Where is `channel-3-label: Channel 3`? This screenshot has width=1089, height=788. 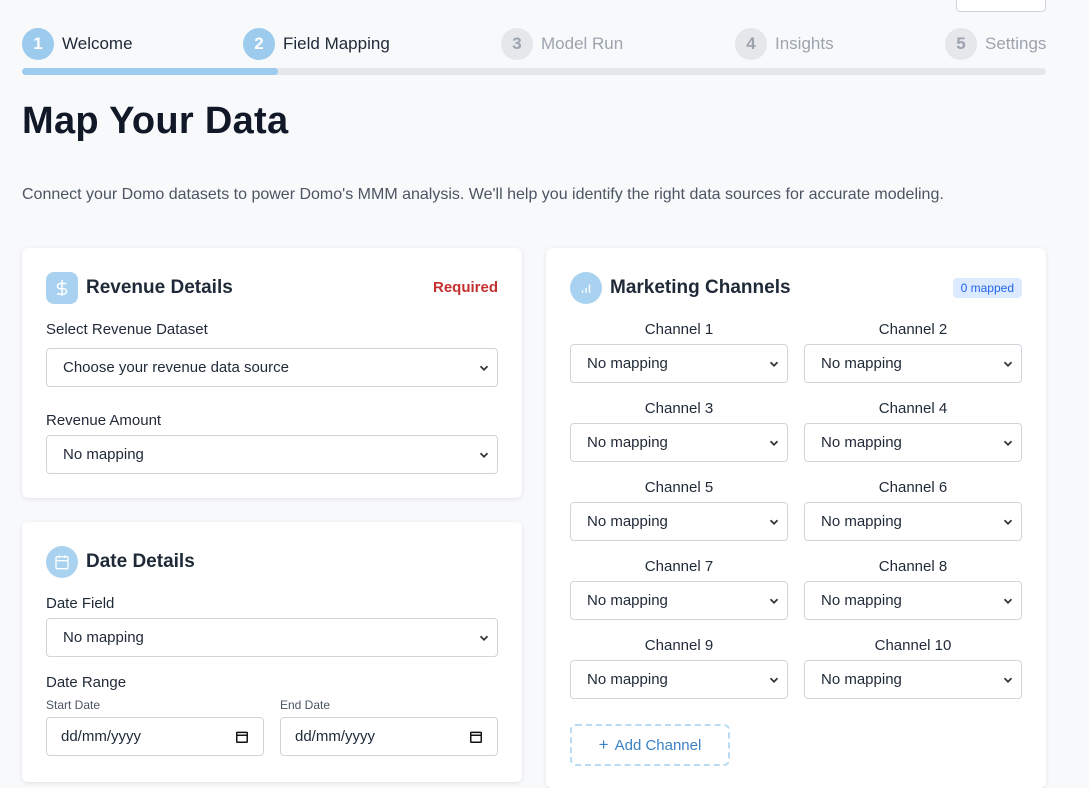
channel-3-label: Channel 3 is located at coordinates (679, 408).